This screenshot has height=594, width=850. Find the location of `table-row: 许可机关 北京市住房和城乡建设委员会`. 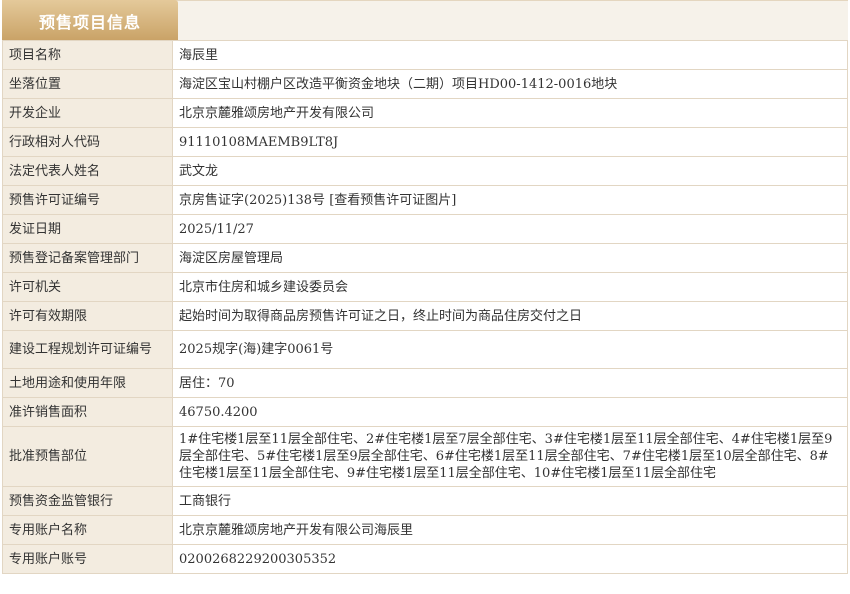

table-row: 许可机关 北京市住房和城乡建设委员会 is located at coordinates (425, 287).